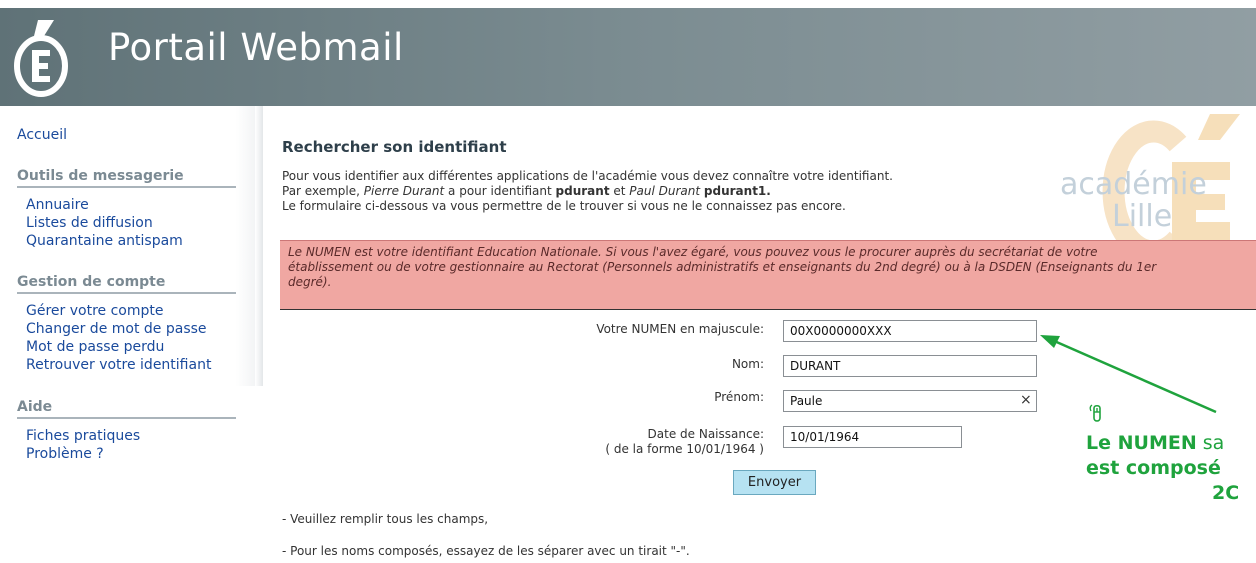 This screenshot has height=563, width=1256. What do you see at coordinates (1210, 443) in the screenshot?
I see `annotation-rest: sa` at bounding box center [1210, 443].